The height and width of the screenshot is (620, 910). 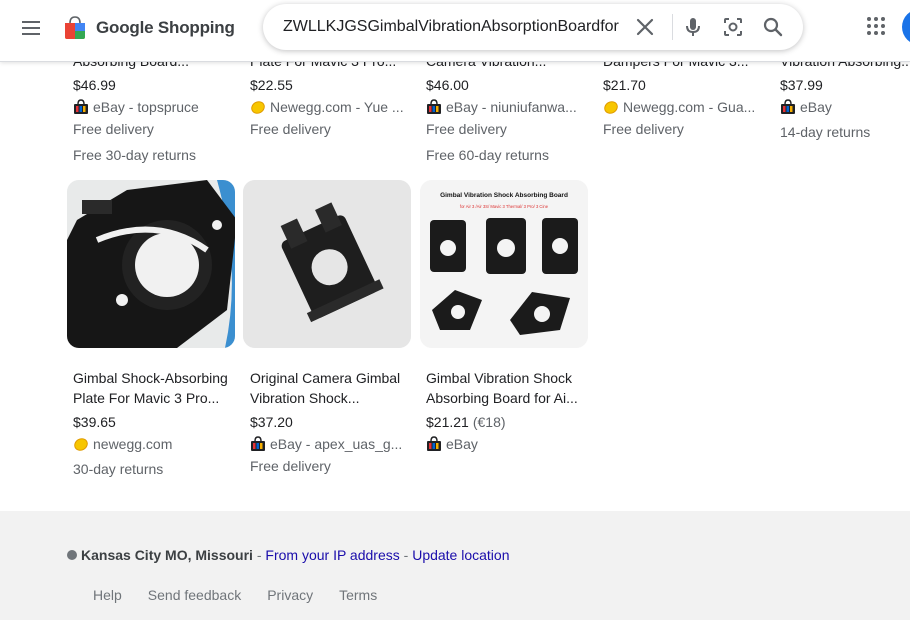 I want to click on merchant: newegg.com, so click(x=158, y=444).